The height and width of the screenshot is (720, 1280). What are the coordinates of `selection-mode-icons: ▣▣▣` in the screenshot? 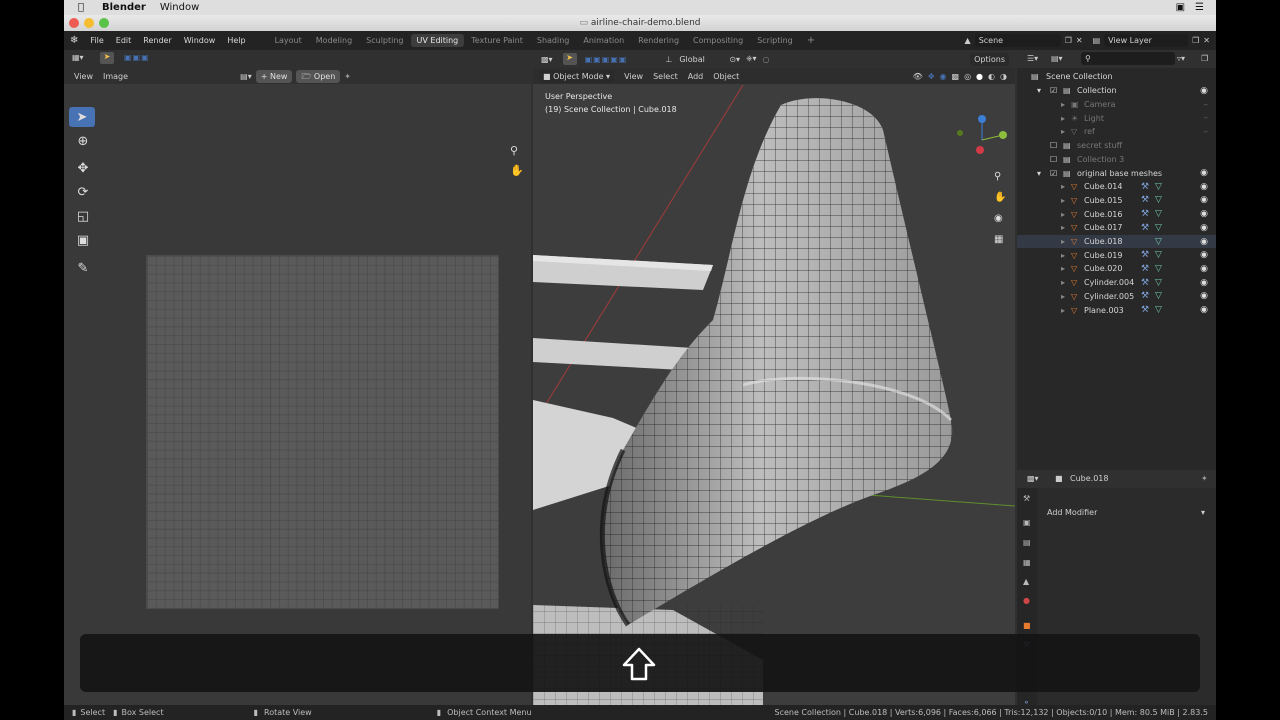 It's located at (137, 57).